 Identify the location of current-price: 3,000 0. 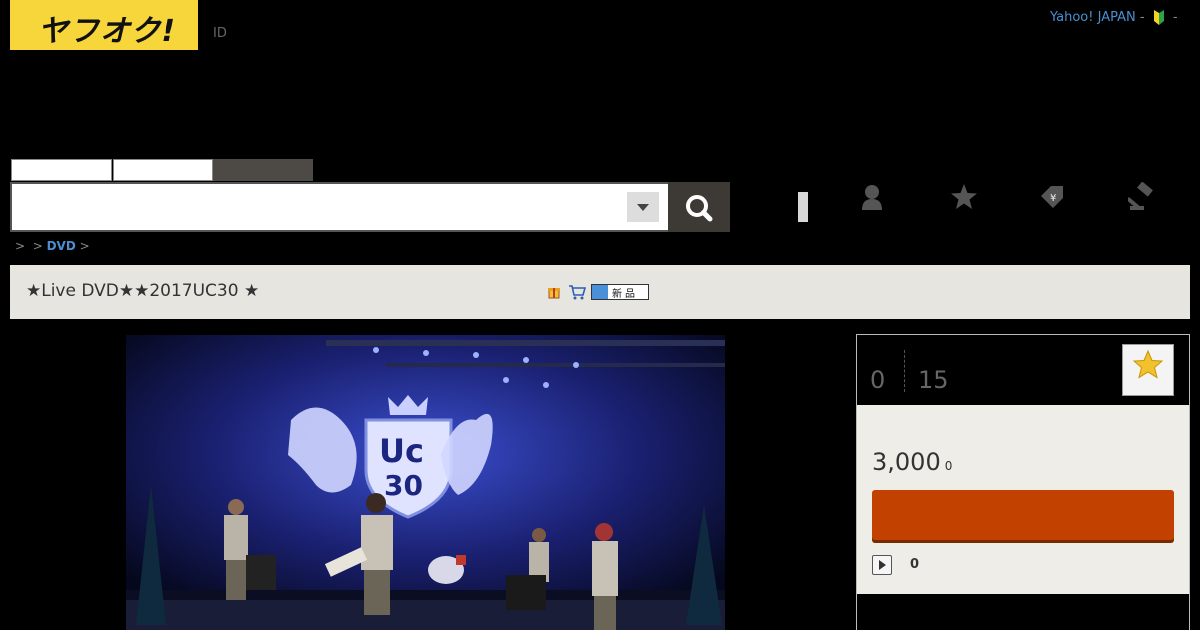
(912, 462).